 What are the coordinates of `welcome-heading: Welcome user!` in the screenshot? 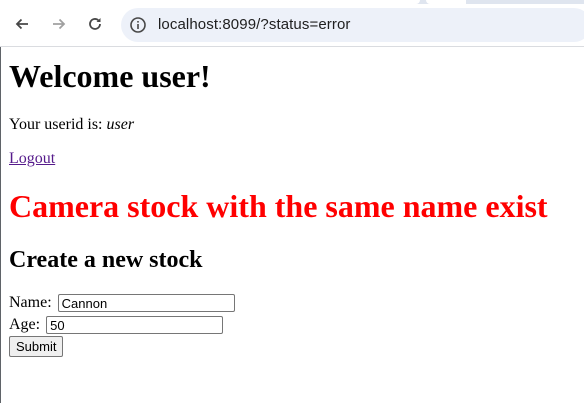 It's located at (110, 76).